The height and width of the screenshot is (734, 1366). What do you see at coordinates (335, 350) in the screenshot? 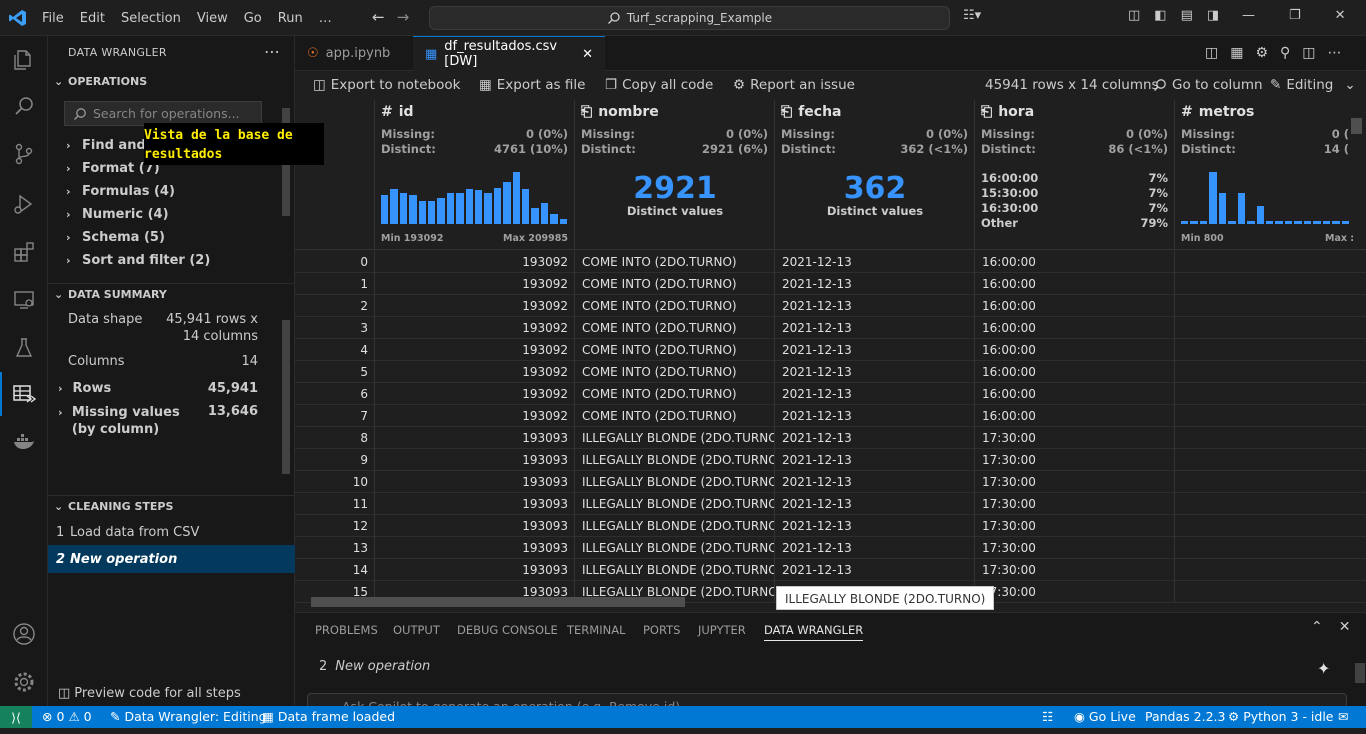
I see `index-cell: 4` at bounding box center [335, 350].